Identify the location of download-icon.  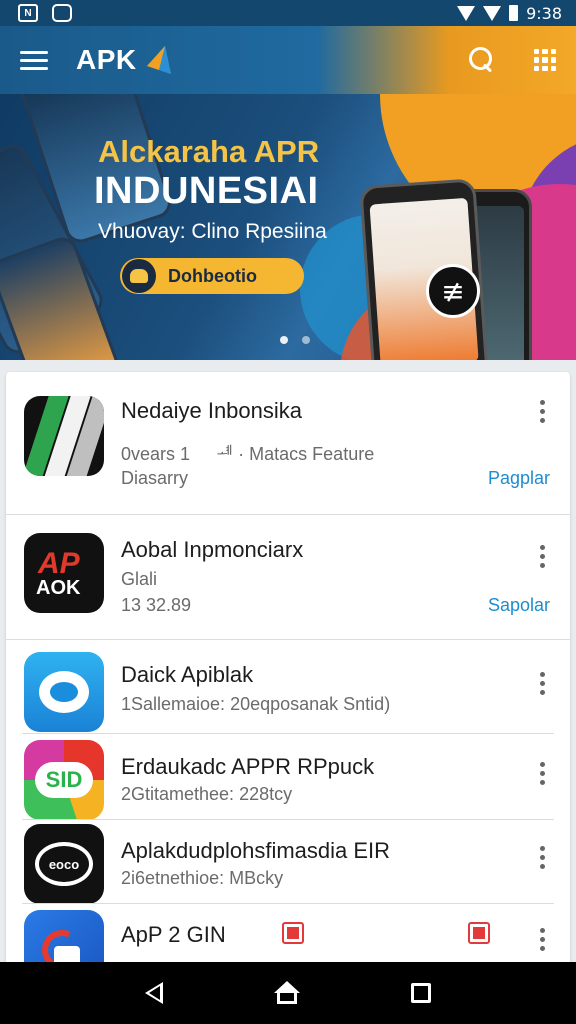
(479, 933).